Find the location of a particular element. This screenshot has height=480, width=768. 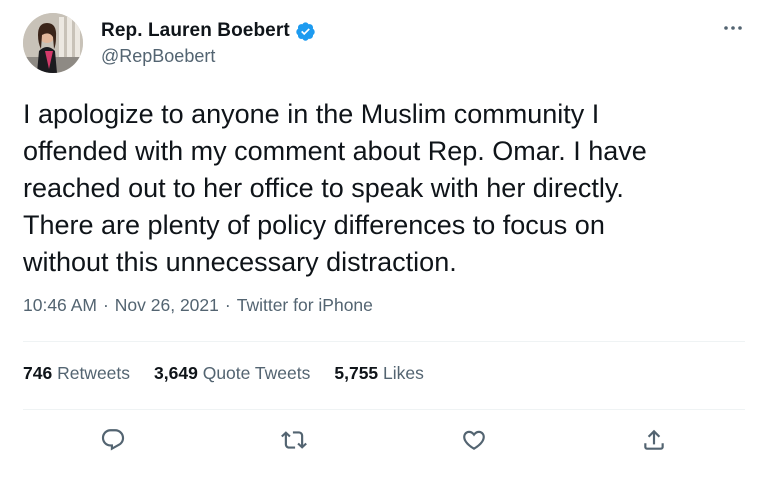

retweets-label: Retweets is located at coordinates (94, 373).